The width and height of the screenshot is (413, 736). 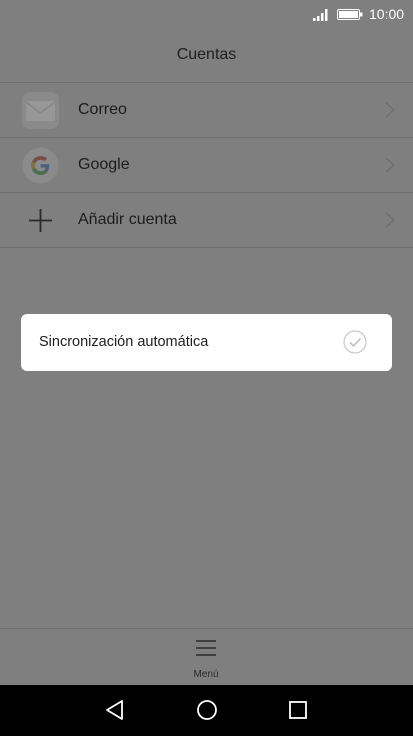 What do you see at coordinates (40, 110) in the screenshot?
I see `mail-icon` at bounding box center [40, 110].